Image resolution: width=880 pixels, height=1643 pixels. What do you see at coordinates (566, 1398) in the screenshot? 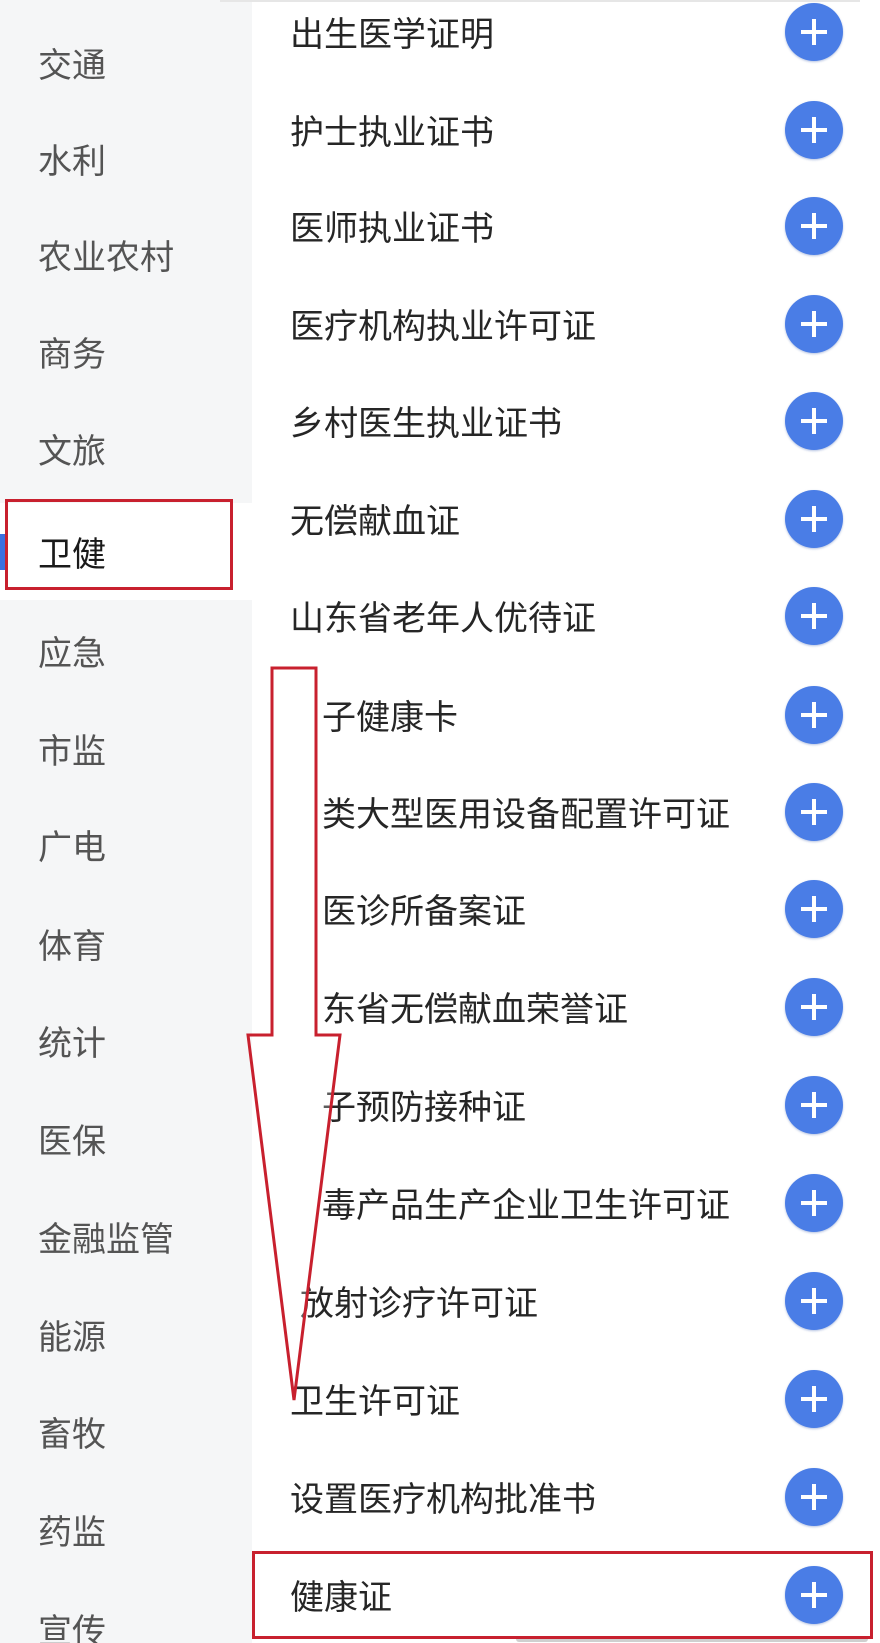
I see `list-item: 卫生许可证` at bounding box center [566, 1398].